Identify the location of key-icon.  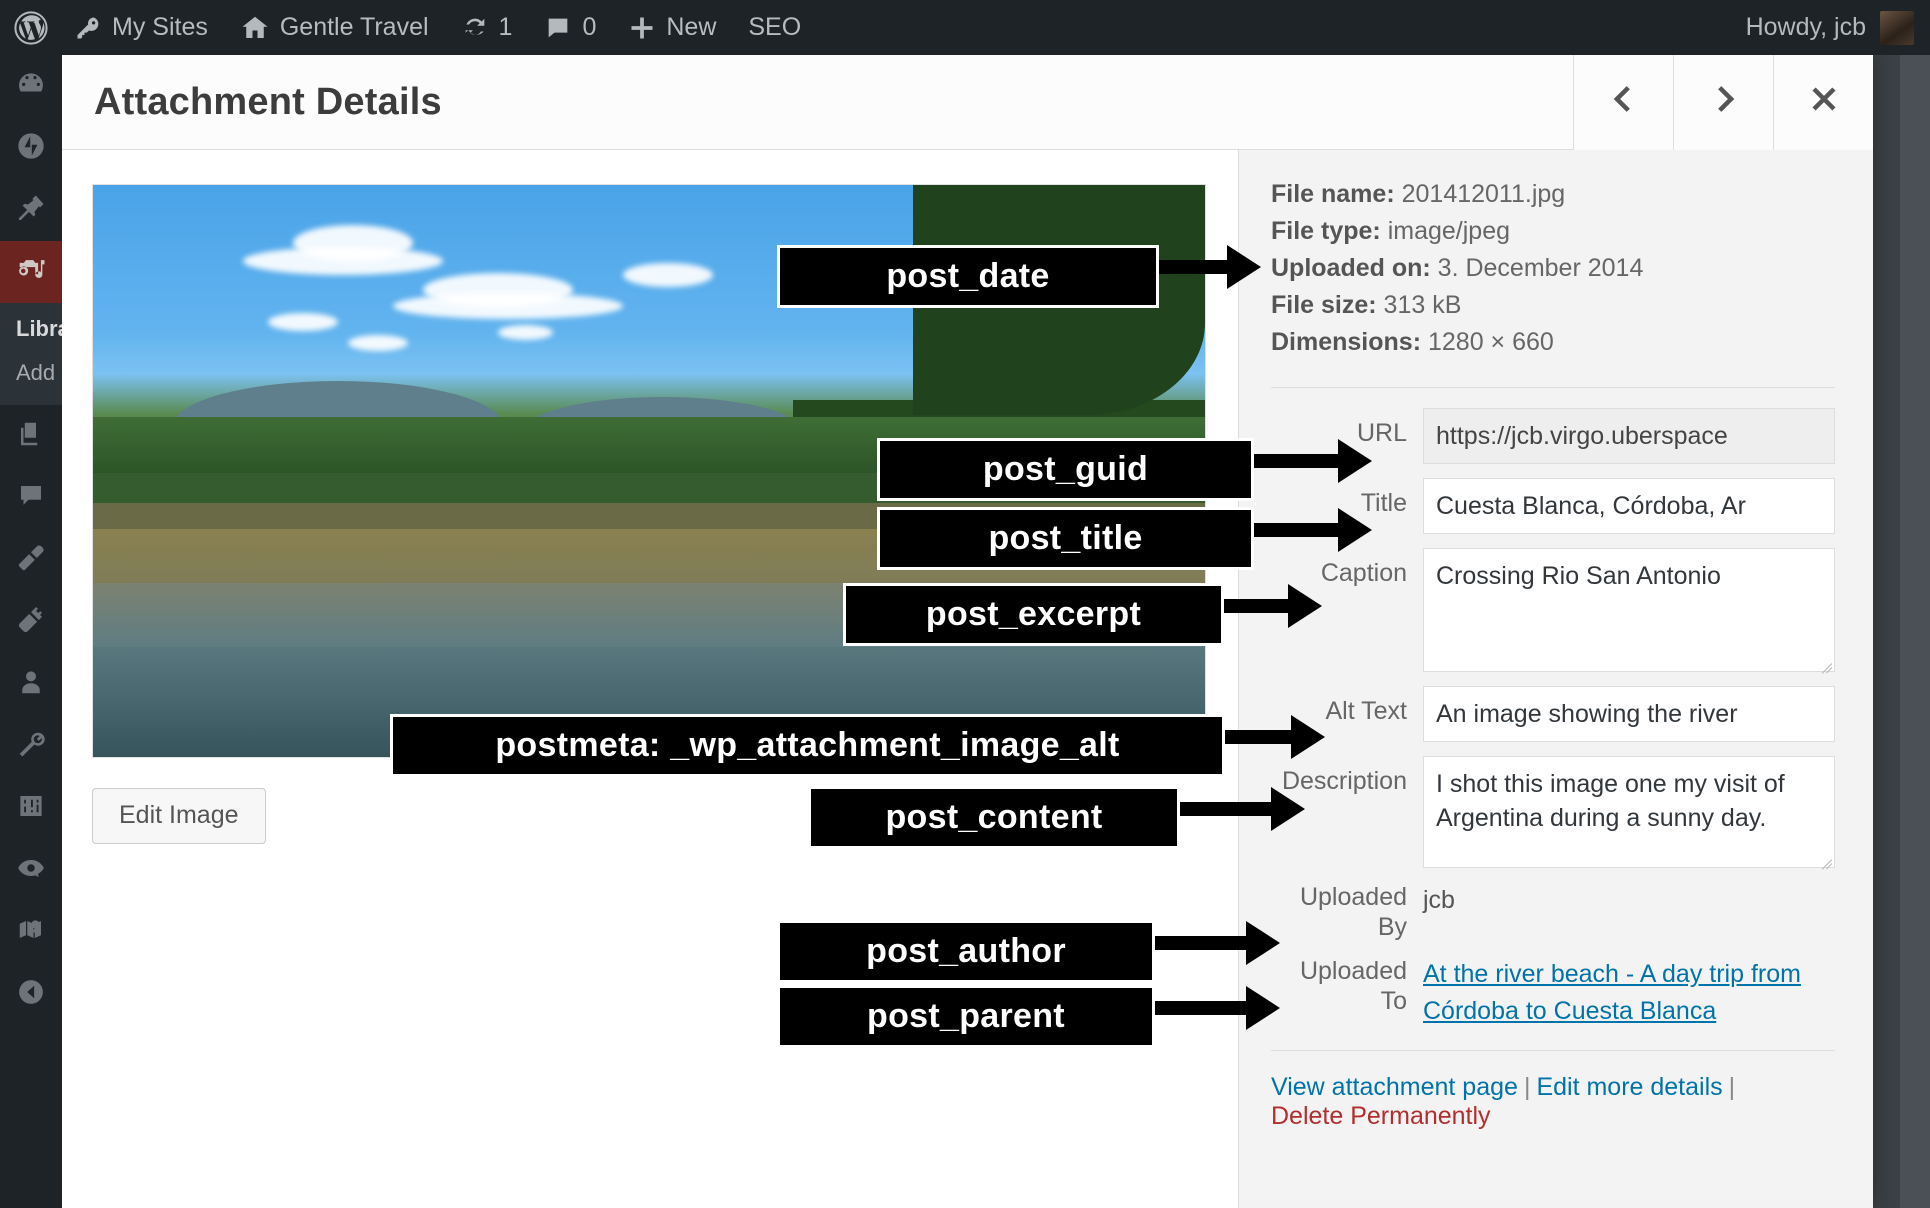
(88, 28).